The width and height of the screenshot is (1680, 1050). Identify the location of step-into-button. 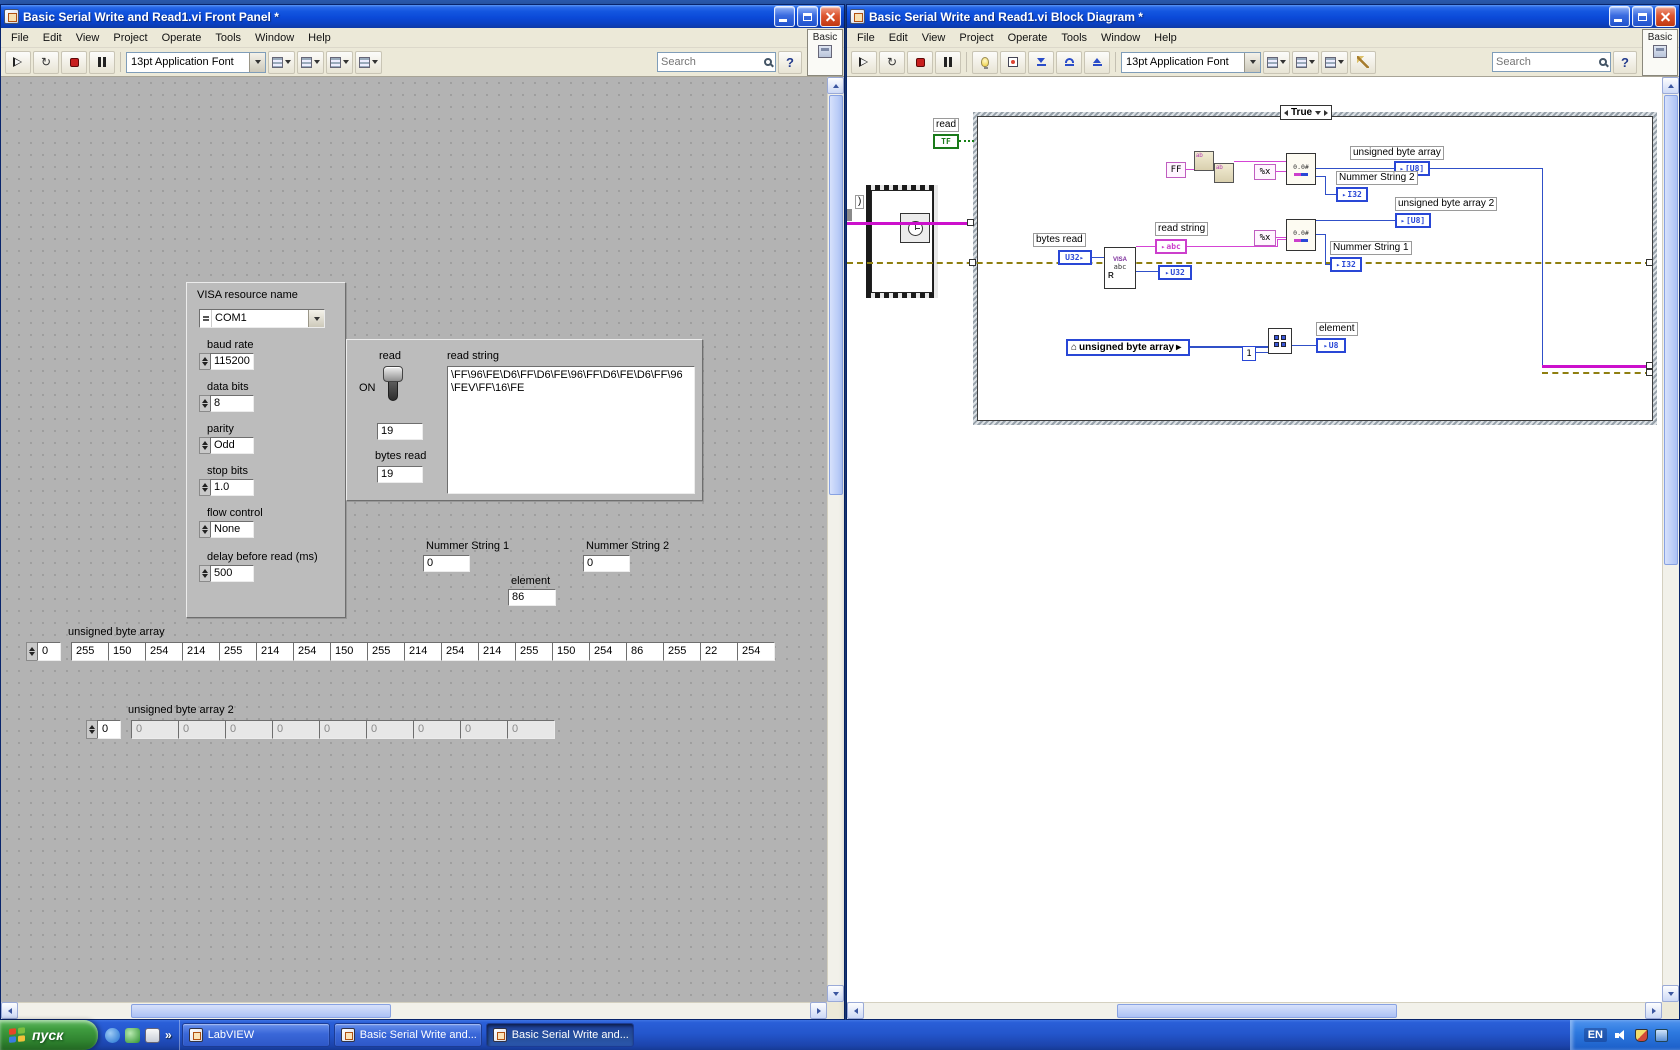
(1041, 62).